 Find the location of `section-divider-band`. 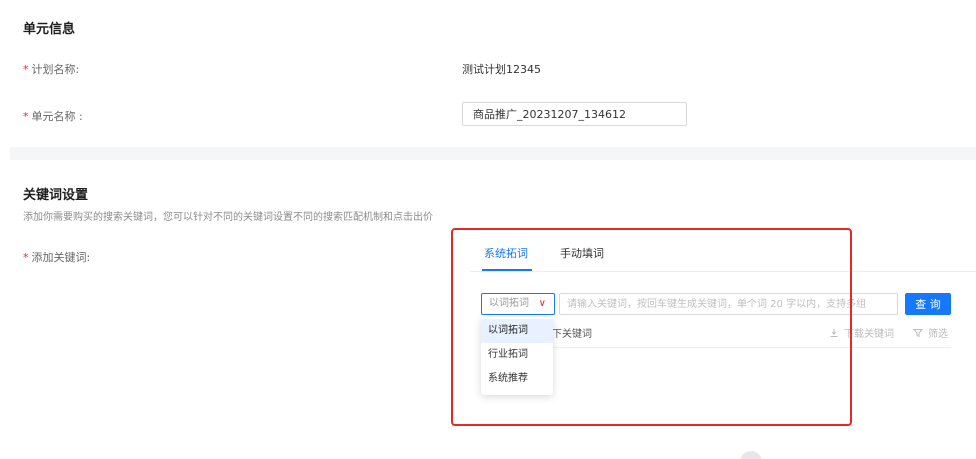

section-divider-band is located at coordinates (493, 153).